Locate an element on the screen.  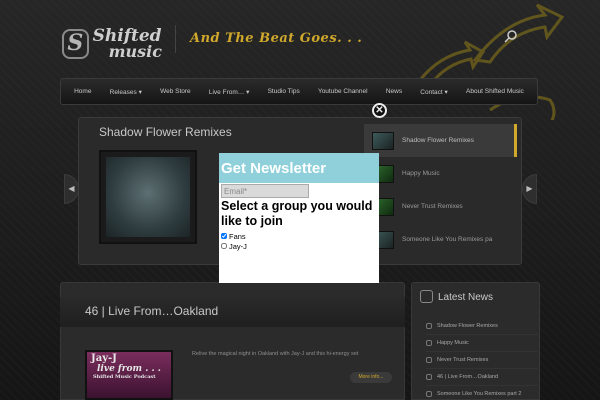
logo-mark-icon: S is located at coordinates (75, 44).